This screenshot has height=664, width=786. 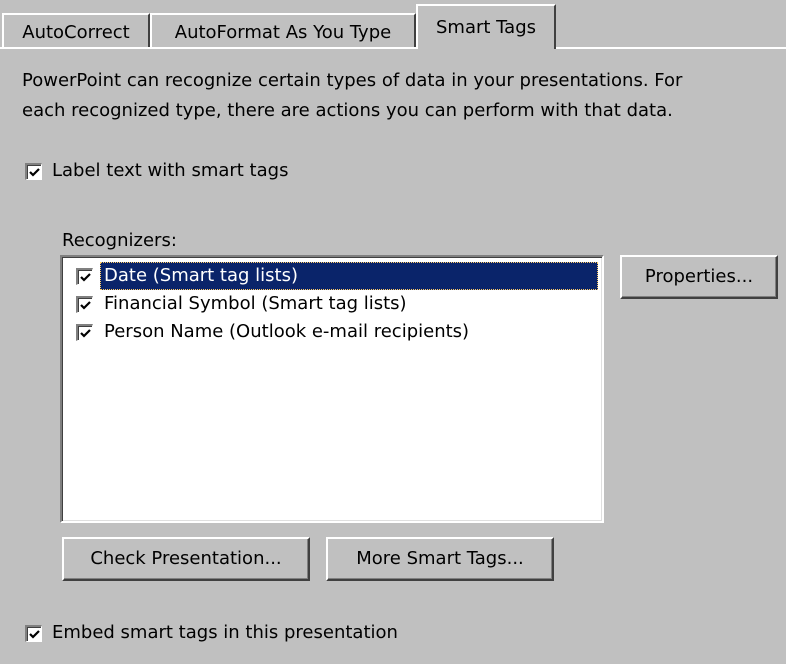 I want to click on tab-smart-tags: Smart Tags, so click(x=486, y=26).